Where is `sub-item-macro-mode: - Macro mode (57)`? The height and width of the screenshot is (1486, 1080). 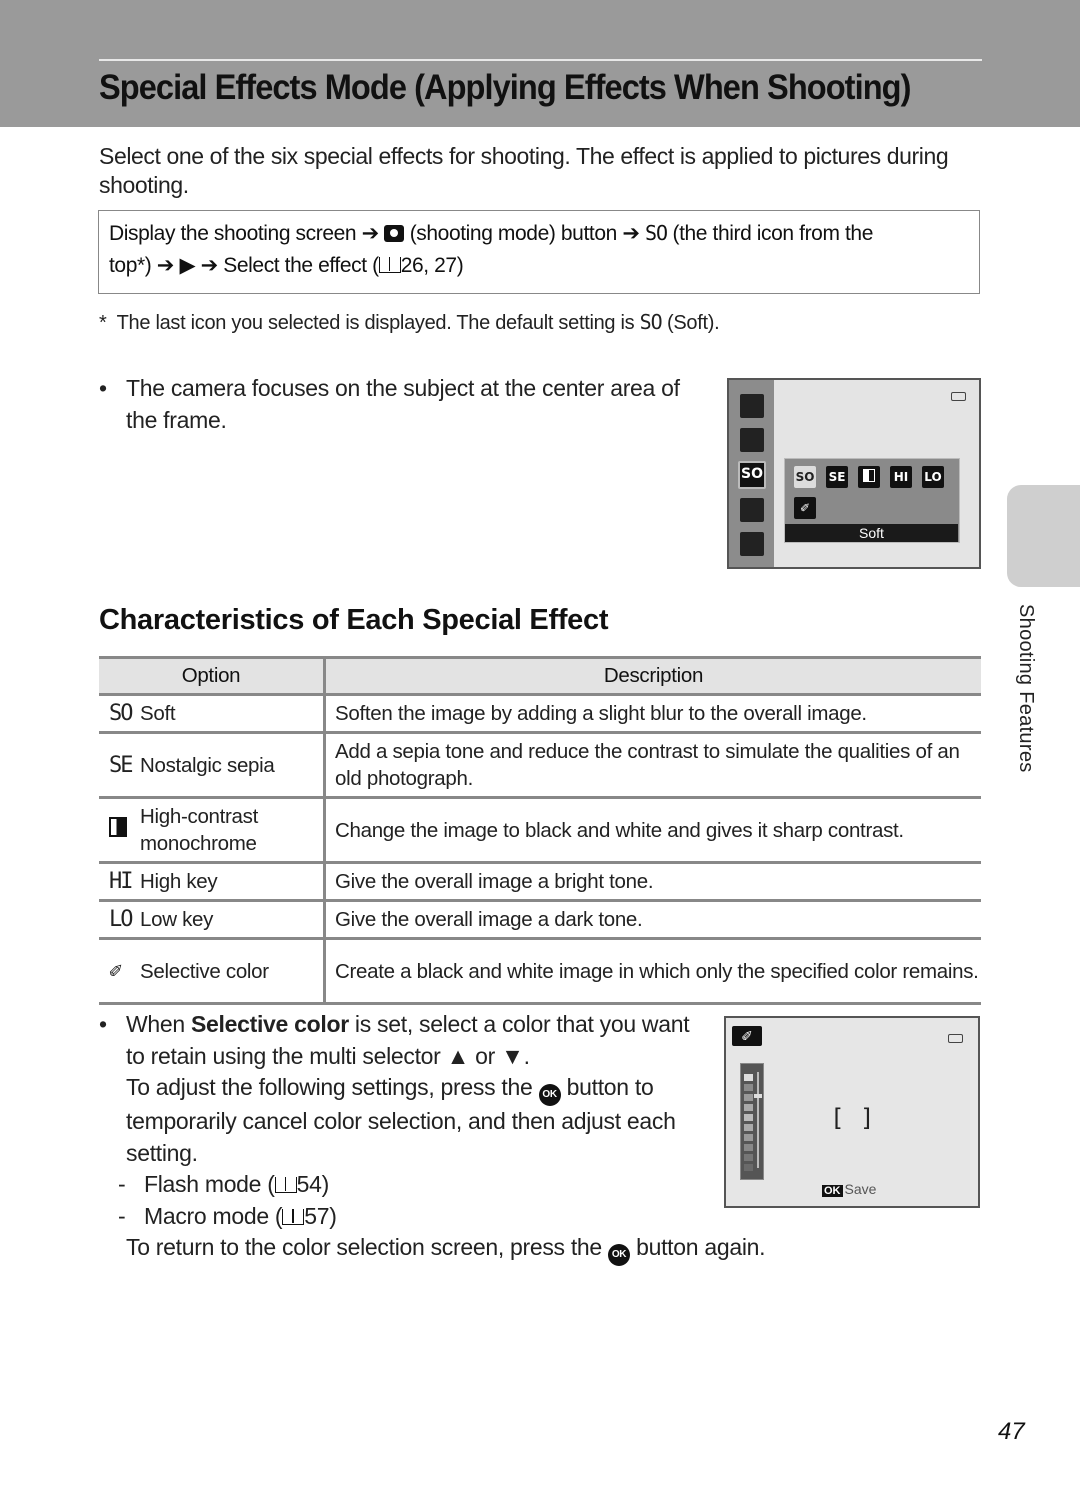
sub-item-macro-mode: - Macro mode (57) is located at coordinates (468, 1217).